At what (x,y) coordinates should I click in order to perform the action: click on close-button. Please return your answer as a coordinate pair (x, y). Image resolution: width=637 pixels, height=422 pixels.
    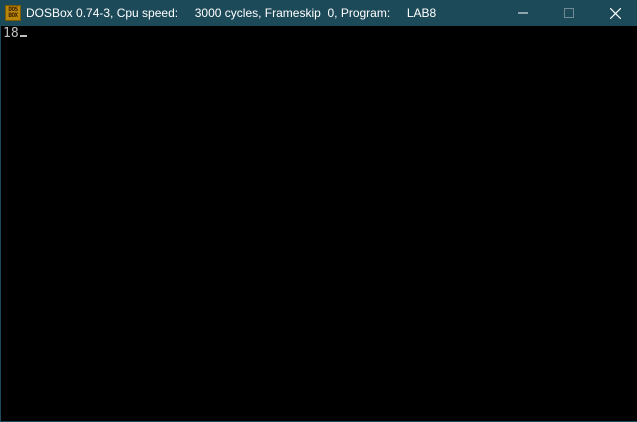
    Looking at the image, I should click on (614, 13).